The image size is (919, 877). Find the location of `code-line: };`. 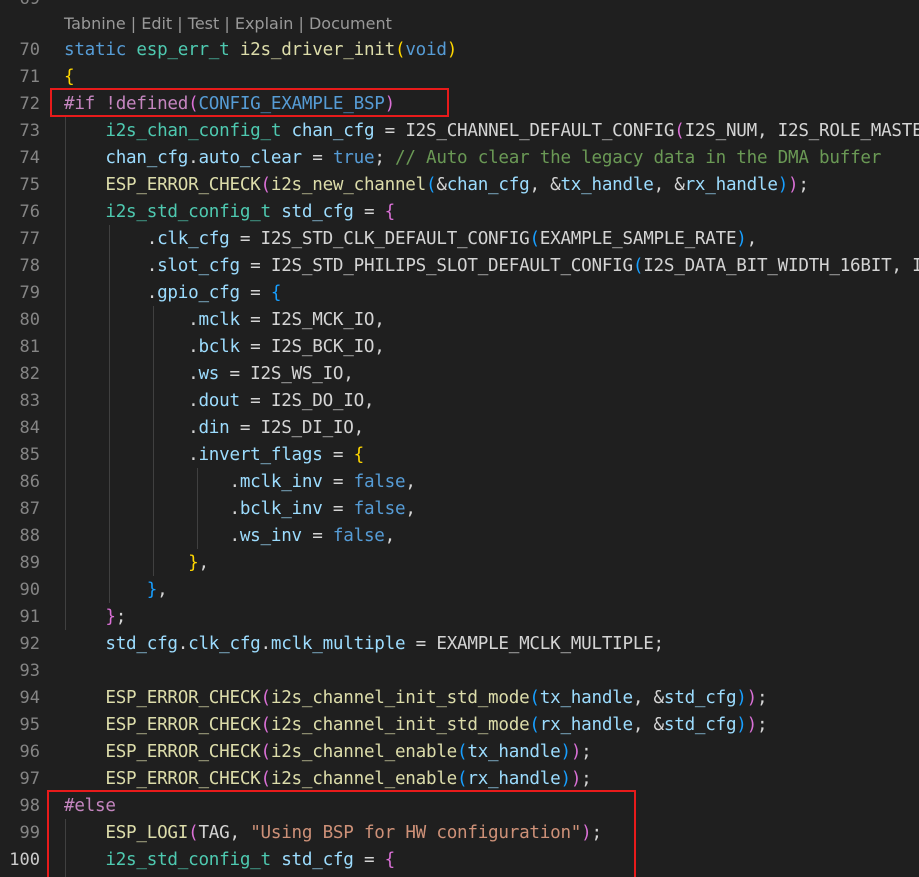

code-line: }; is located at coordinates (95, 617).